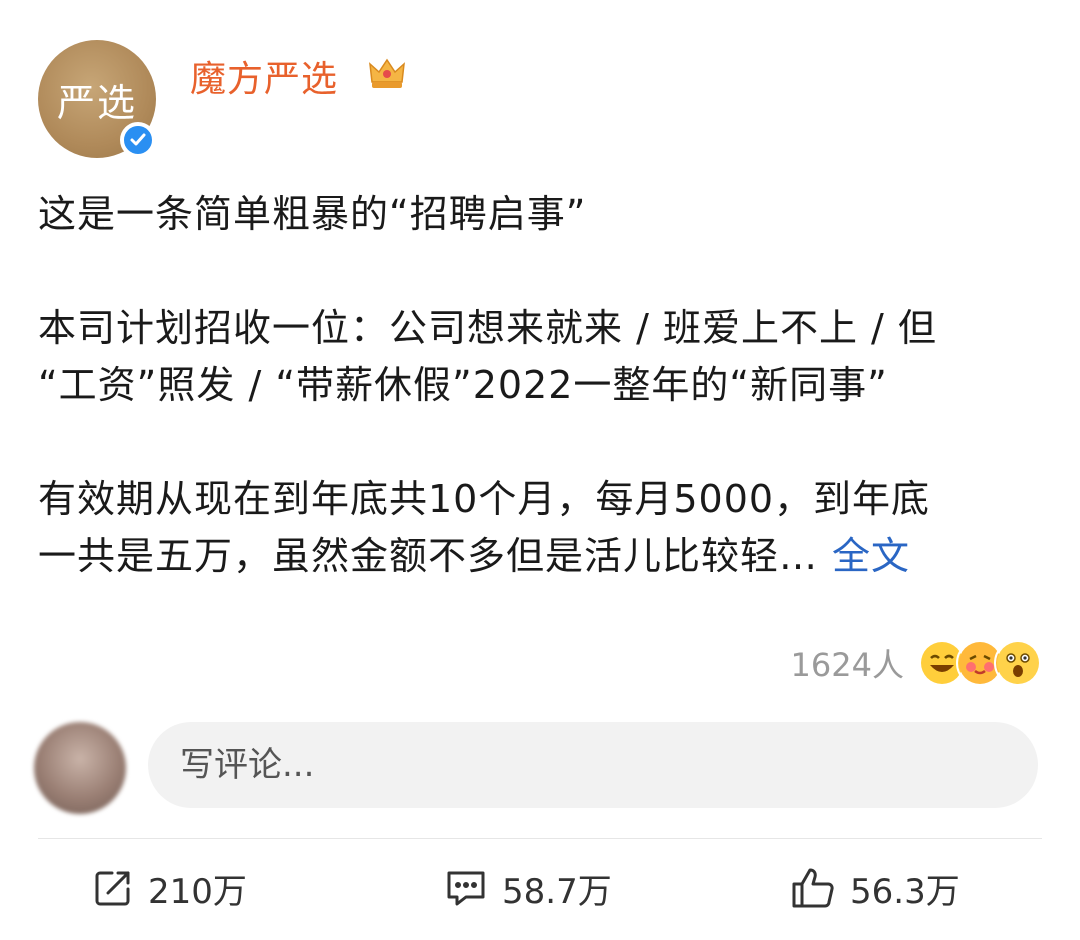 This screenshot has width=1080, height=940. What do you see at coordinates (80, 768) in the screenshot?
I see `my-avatar` at bounding box center [80, 768].